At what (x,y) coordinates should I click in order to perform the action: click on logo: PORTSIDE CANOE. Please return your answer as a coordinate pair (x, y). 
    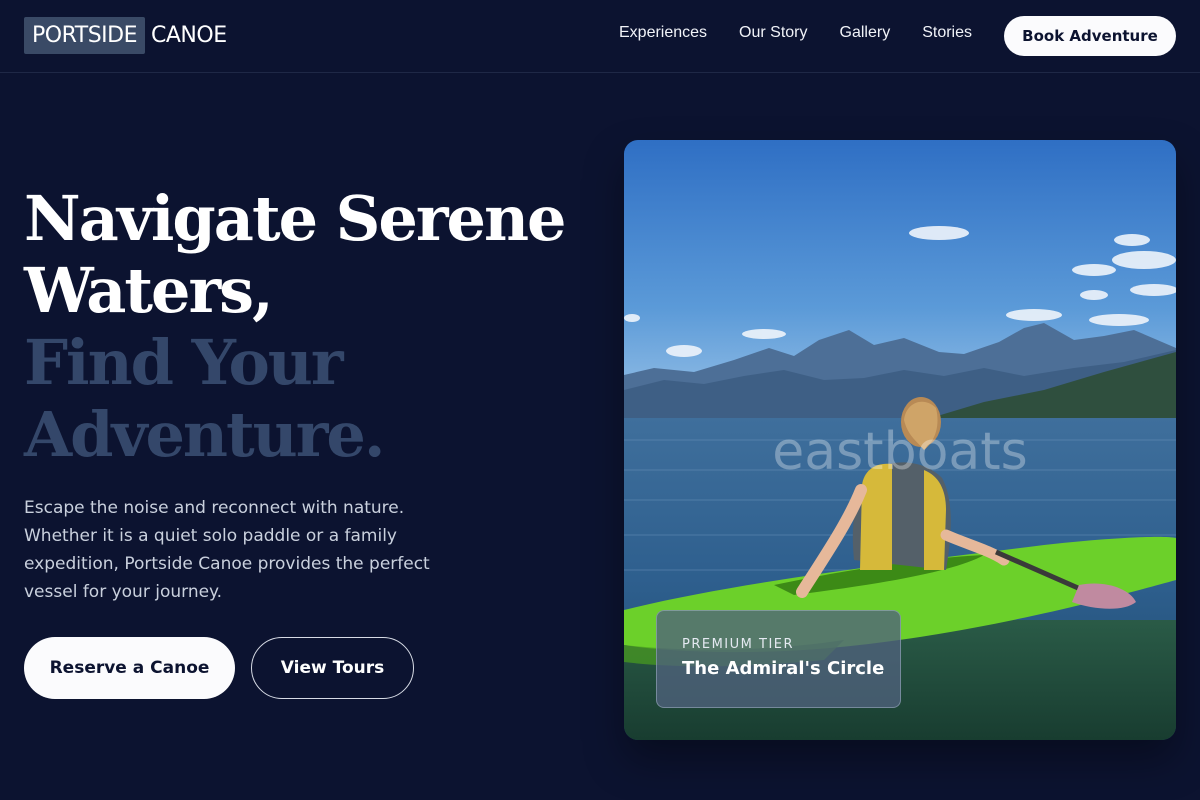
    Looking at the image, I should click on (125, 35).